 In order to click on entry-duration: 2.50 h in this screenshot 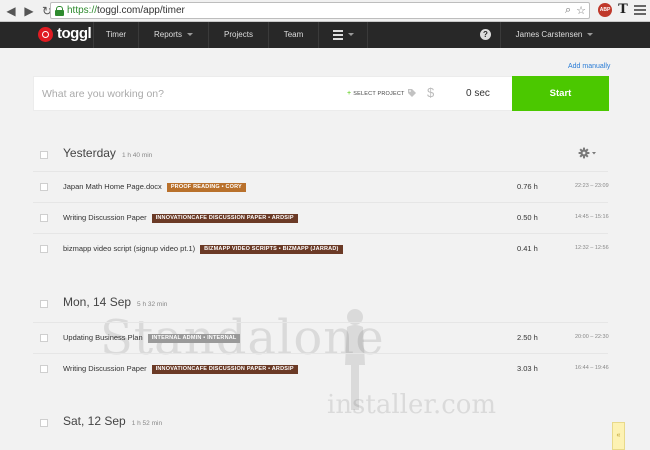, I will do `click(527, 337)`.